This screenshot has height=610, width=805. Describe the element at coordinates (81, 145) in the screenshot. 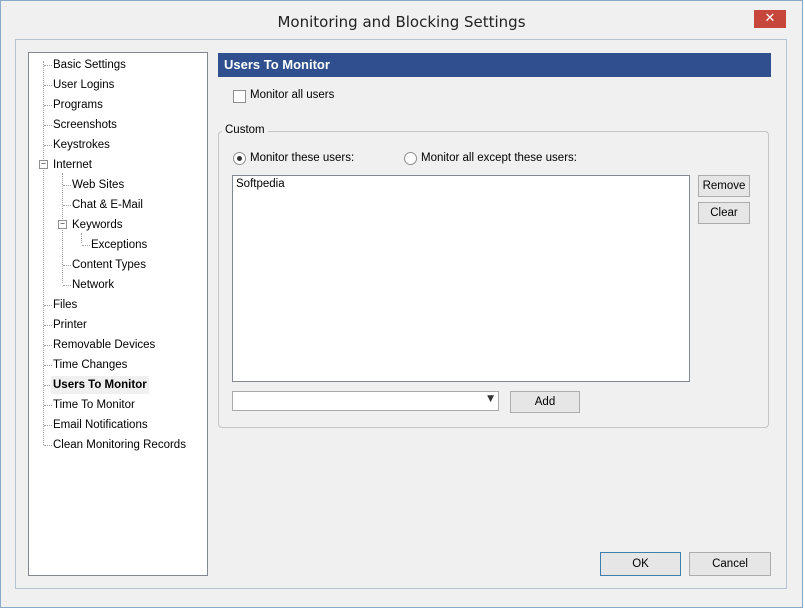

I see `tree-item-keystrokes: Keystrokes` at that location.